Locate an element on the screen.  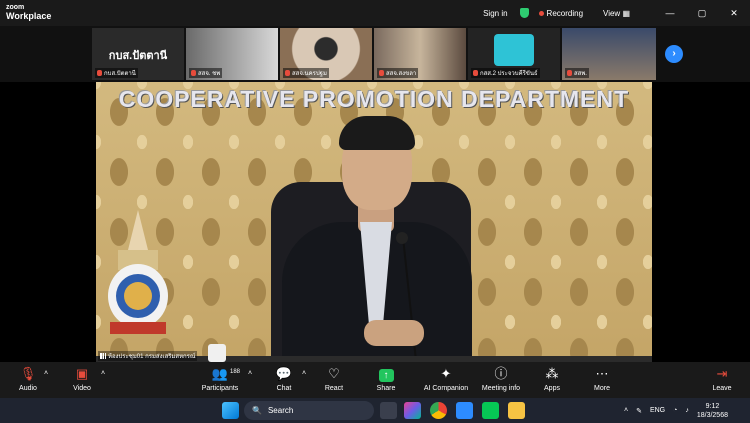
participant-name: สสจ. ชพ is located at coordinates (209, 74).